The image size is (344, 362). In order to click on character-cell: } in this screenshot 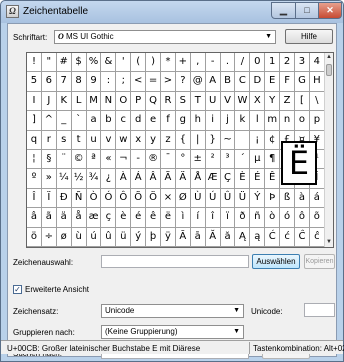, I will do `click(213, 140)`.